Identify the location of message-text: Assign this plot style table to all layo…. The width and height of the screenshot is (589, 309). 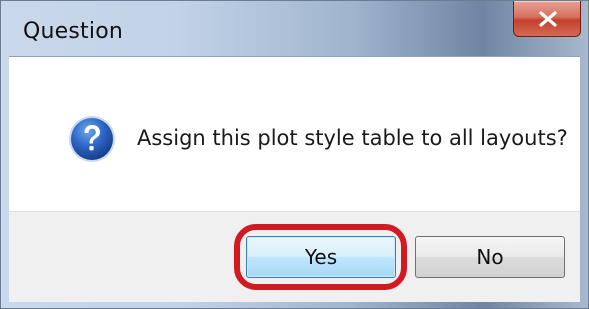
(352, 138).